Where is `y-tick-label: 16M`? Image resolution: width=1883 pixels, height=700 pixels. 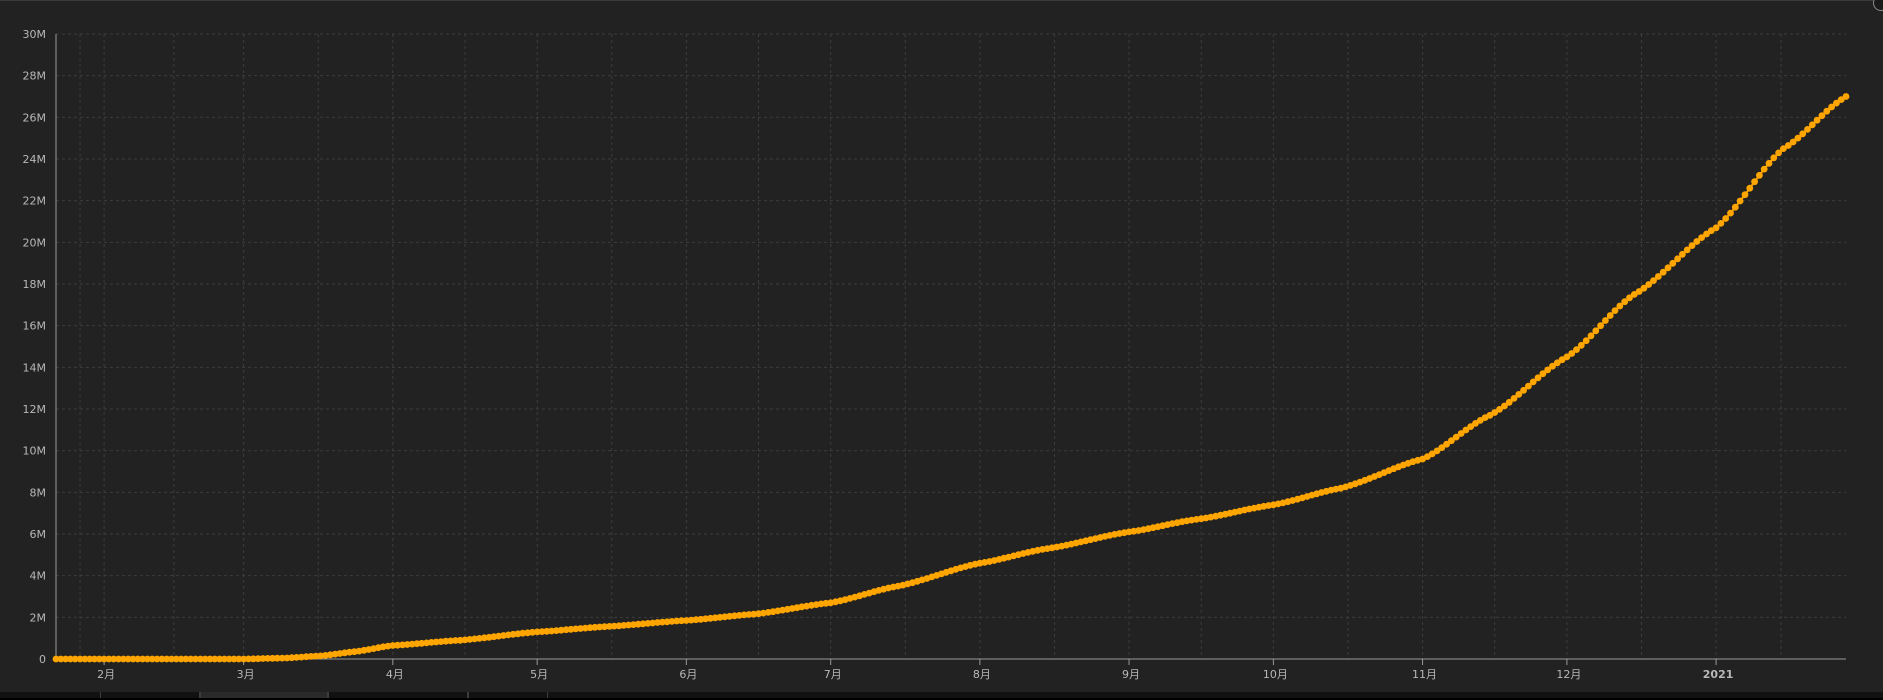 y-tick-label: 16M is located at coordinates (35, 326).